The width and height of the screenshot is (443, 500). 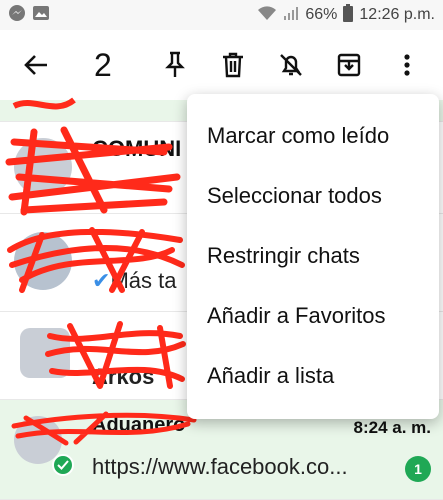 What do you see at coordinates (139, 425) in the screenshot?
I see `chat-title: Aduanero` at bounding box center [139, 425].